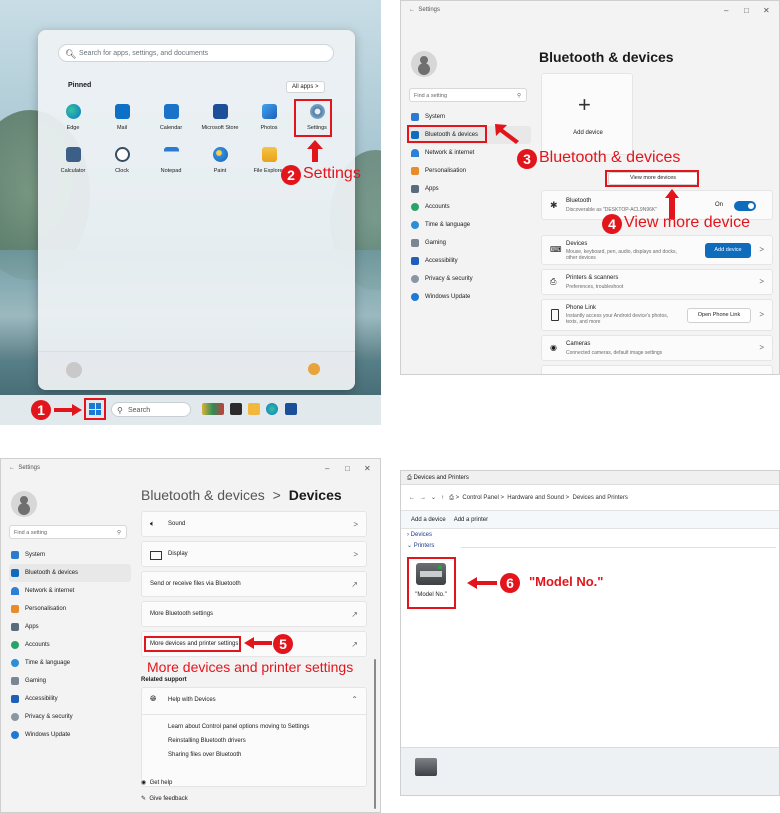  What do you see at coordinates (355, 554) in the screenshot?
I see `chevron-right-icon: >` at bounding box center [355, 554].